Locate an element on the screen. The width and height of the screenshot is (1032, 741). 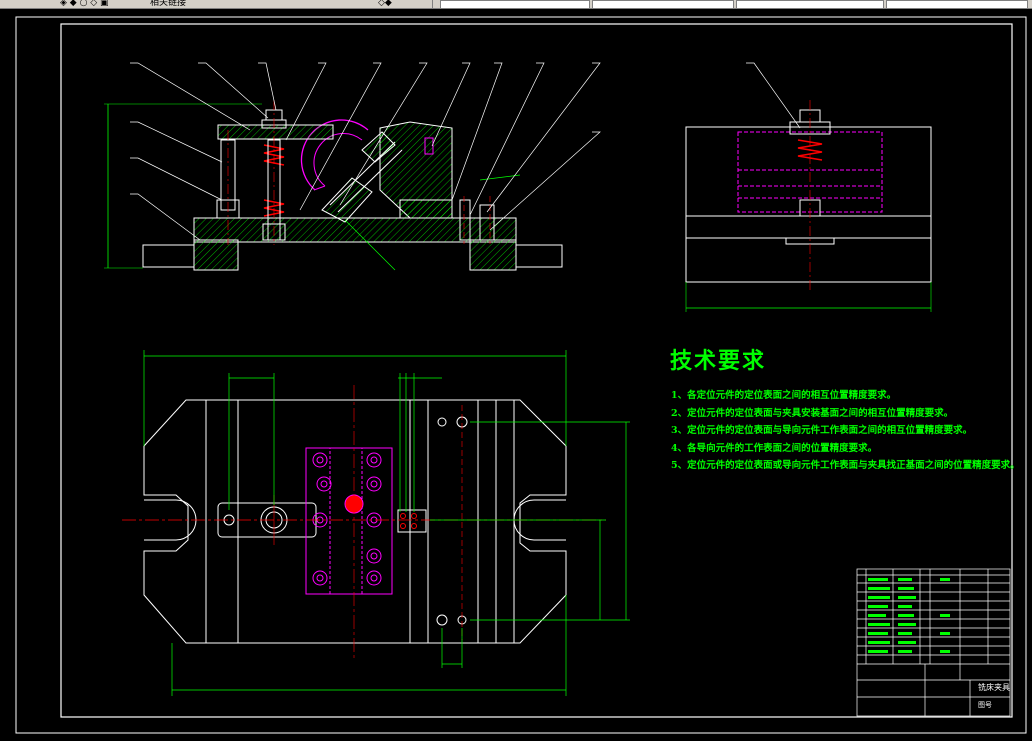
requirement-item: 4、各导向元件的工作表面之间的位置精度要求。 is located at coordinates (774, 448).